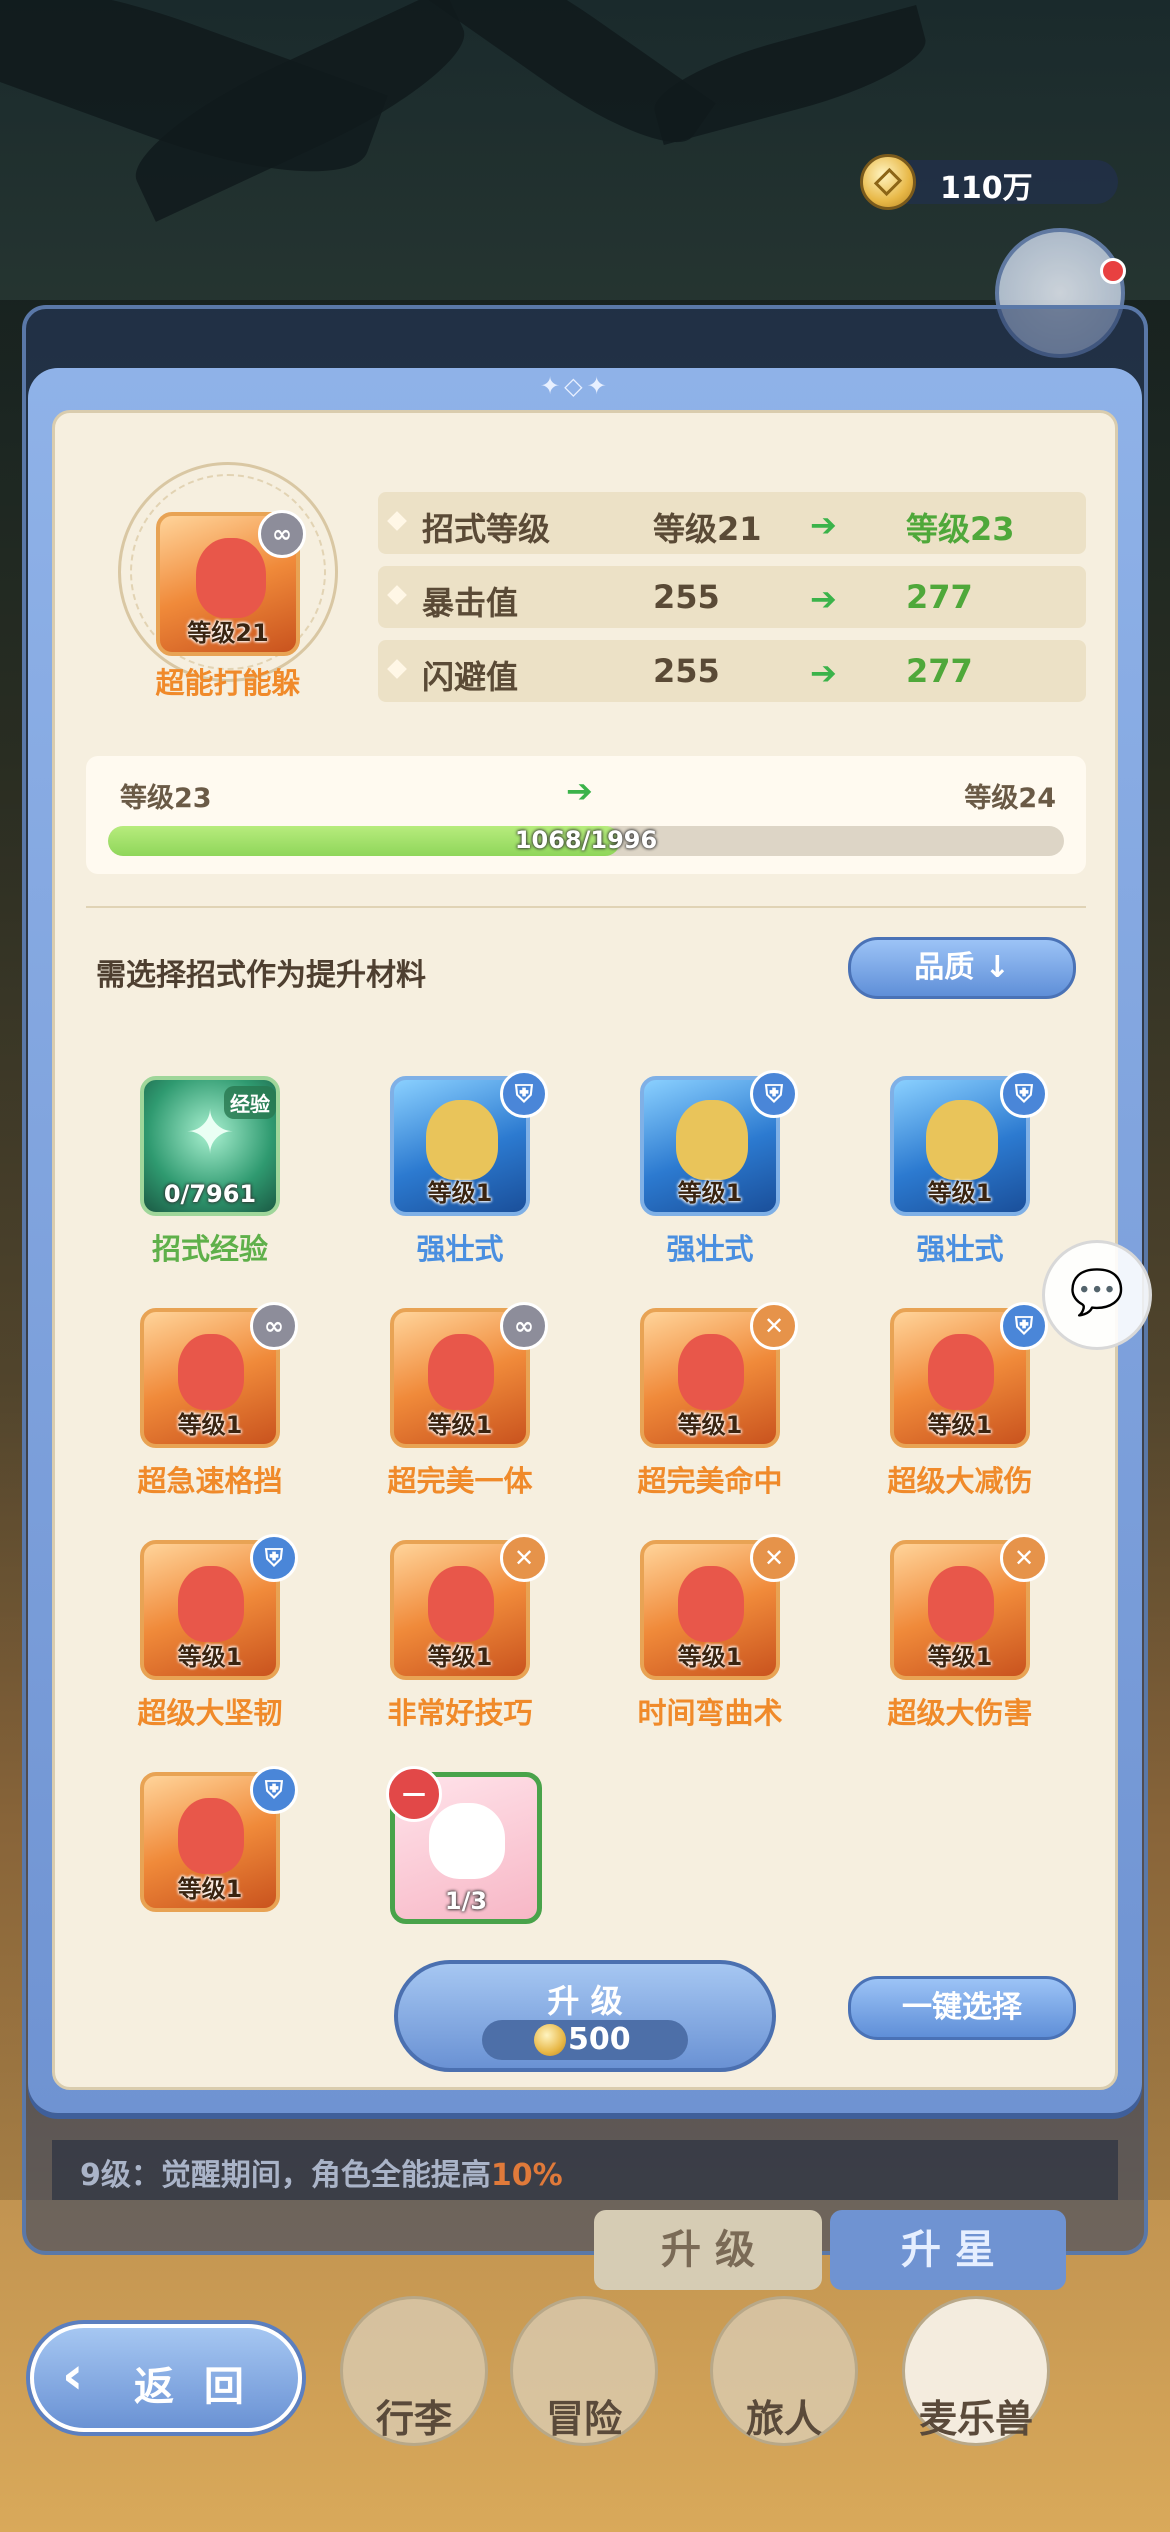 This screenshot has width=1170, height=2532. What do you see at coordinates (73, 2376) in the screenshot?
I see `chevron-left-icon: ‹` at bounding box center [73, 2376].